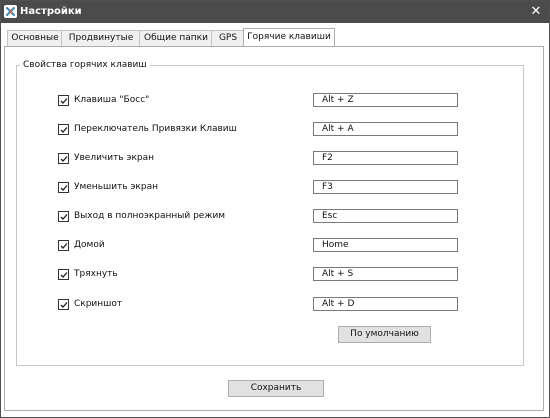  I want to click on exit-fullscreen-label: Выход в полноэкранный режим, so click(150, 216).